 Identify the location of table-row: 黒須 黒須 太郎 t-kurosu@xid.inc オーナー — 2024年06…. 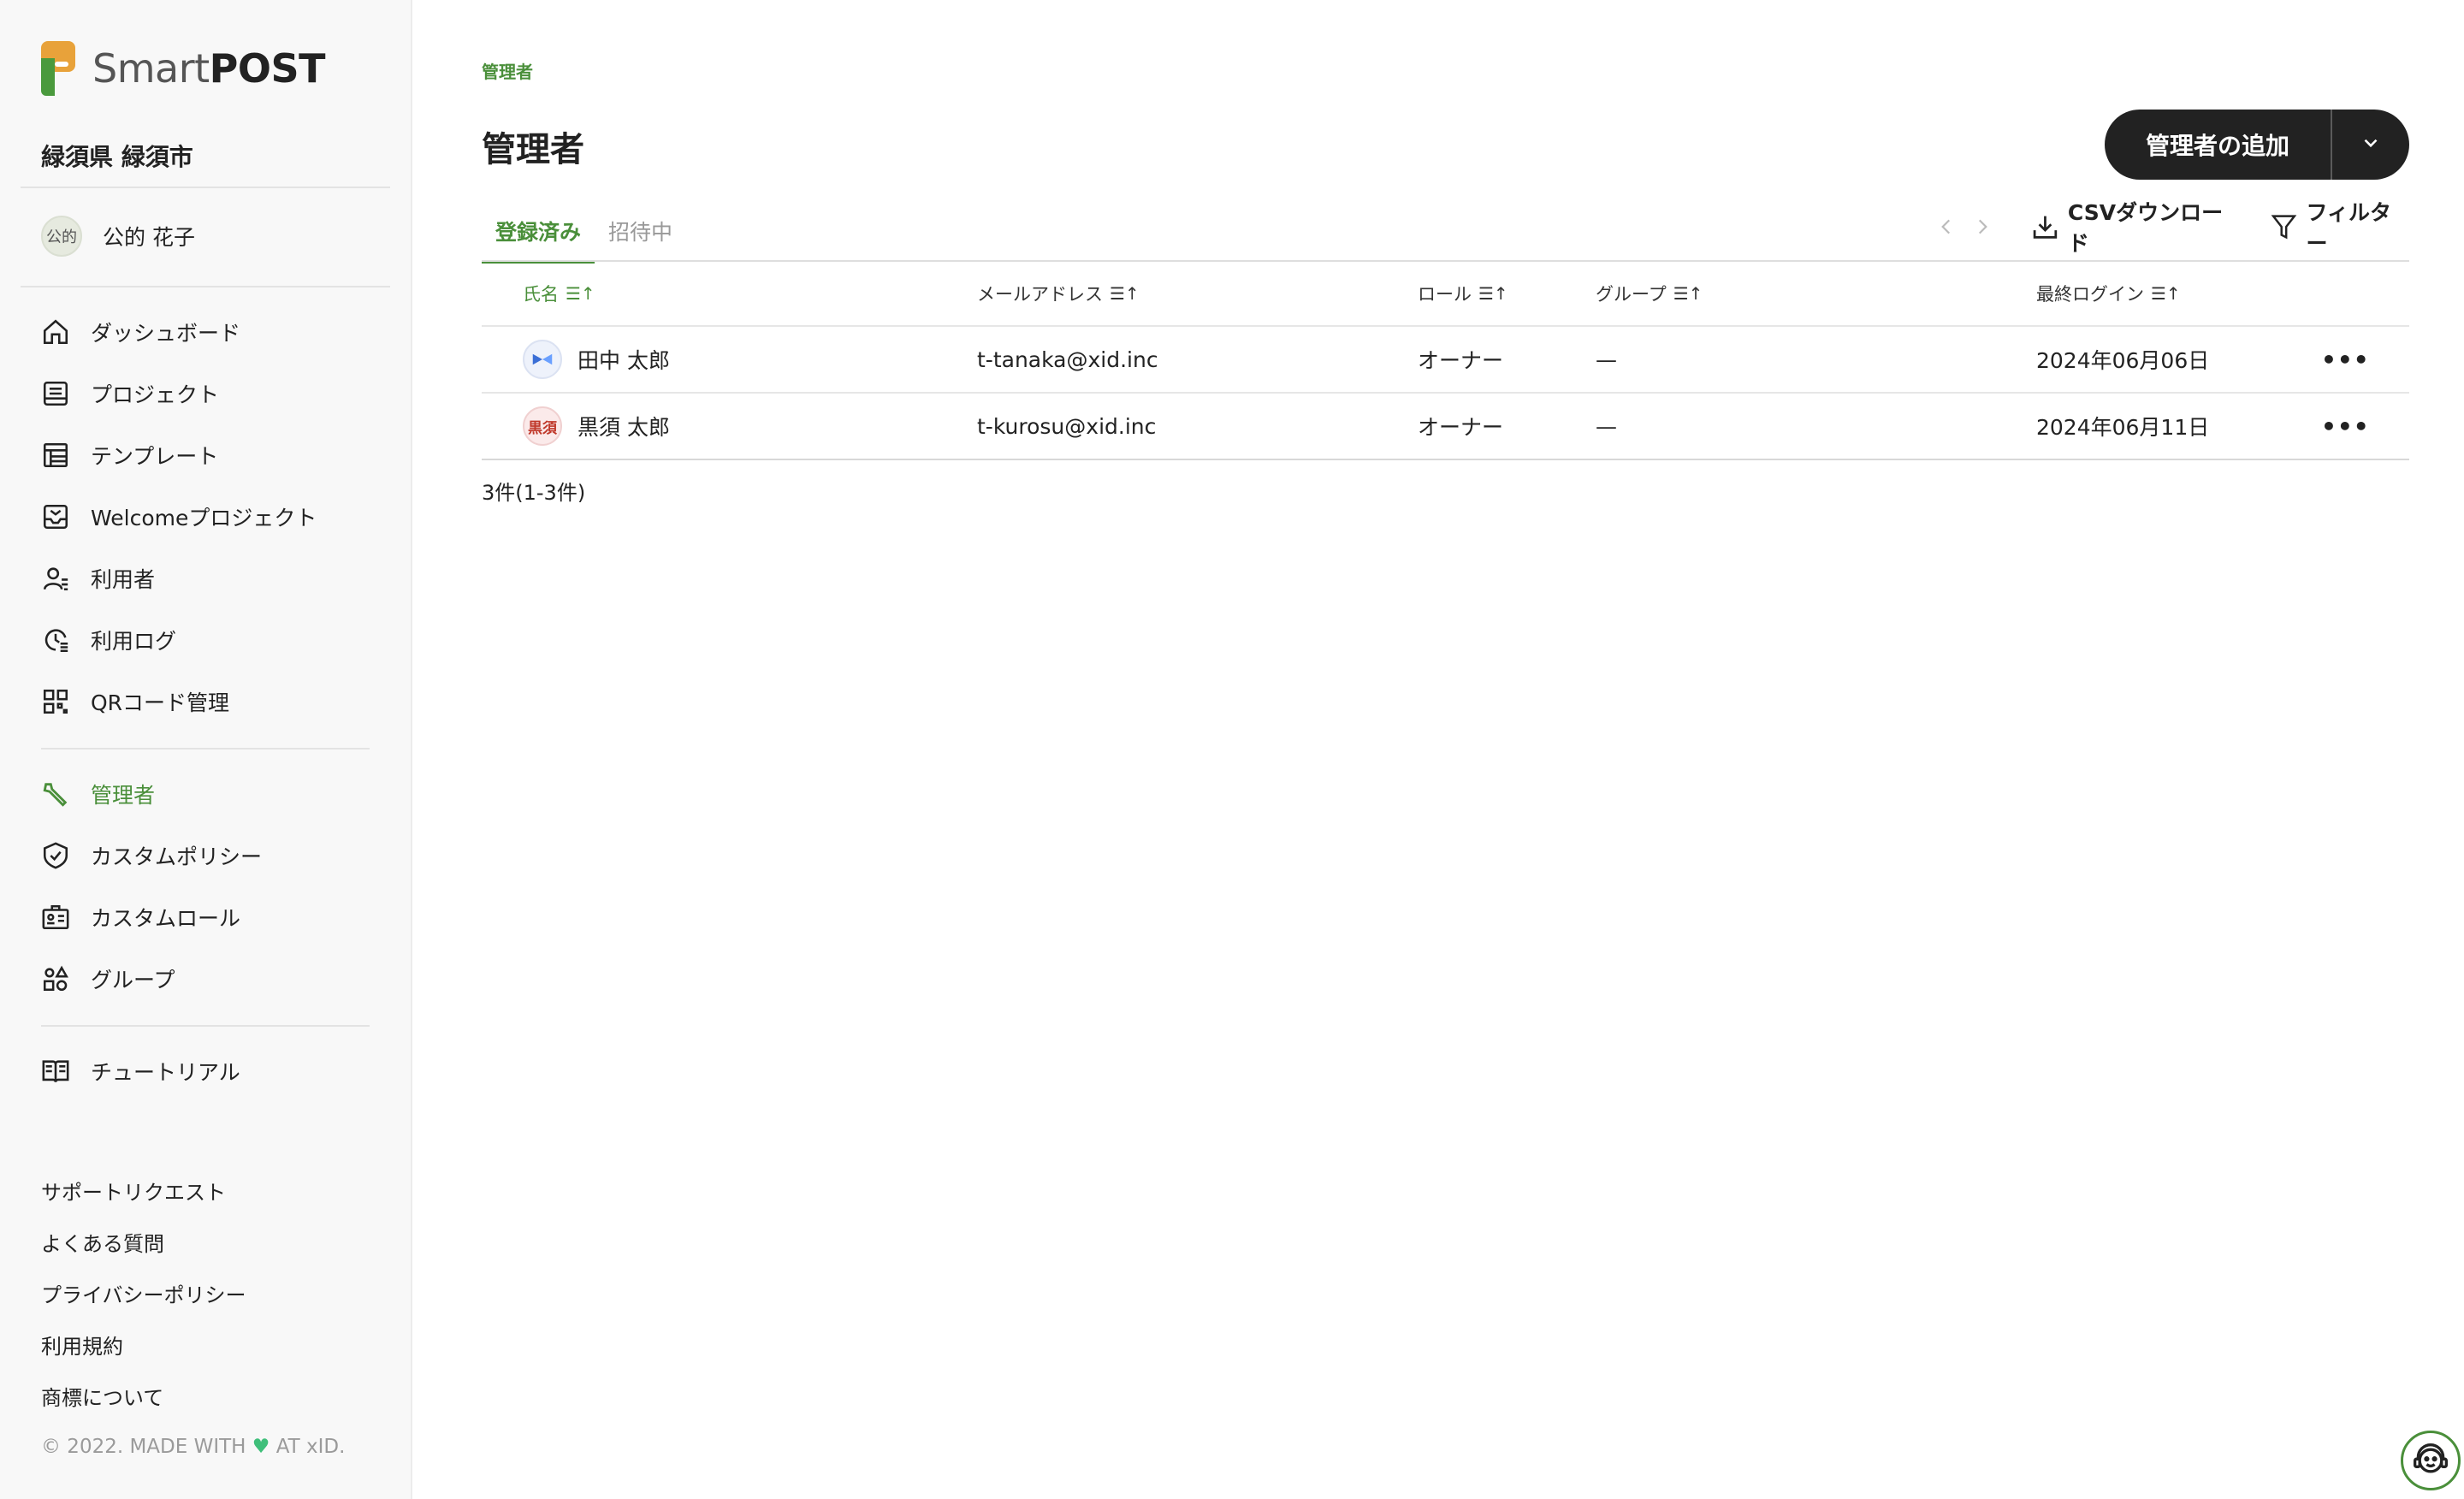
(1445, 427).